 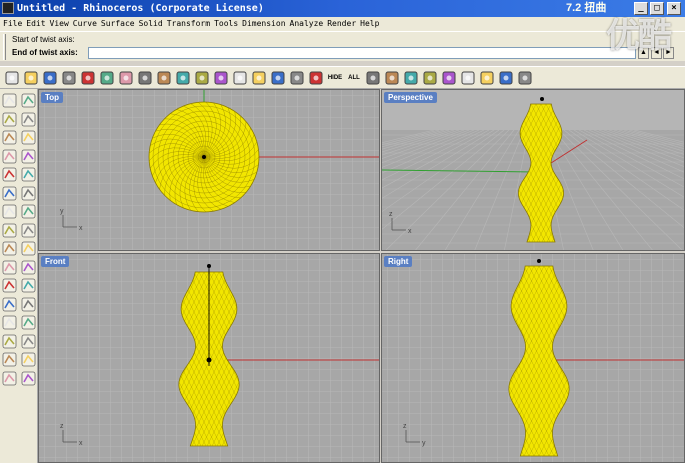 What do you see at coordinates (9, 119) in the screenshot?
I see `polyline-icon` at bounding box center [9, 119].